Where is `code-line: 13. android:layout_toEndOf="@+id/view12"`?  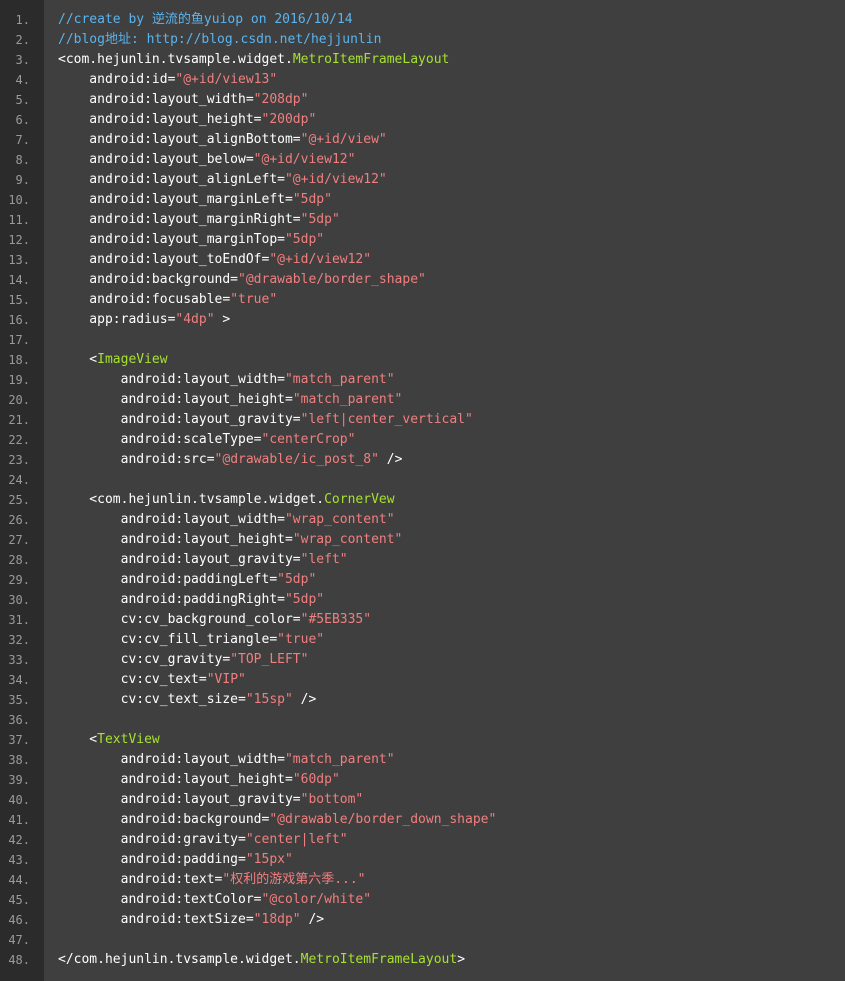
code-line: 13. android:layout_toEndOf="@+id/view12" is located at coordinates (422, 260).